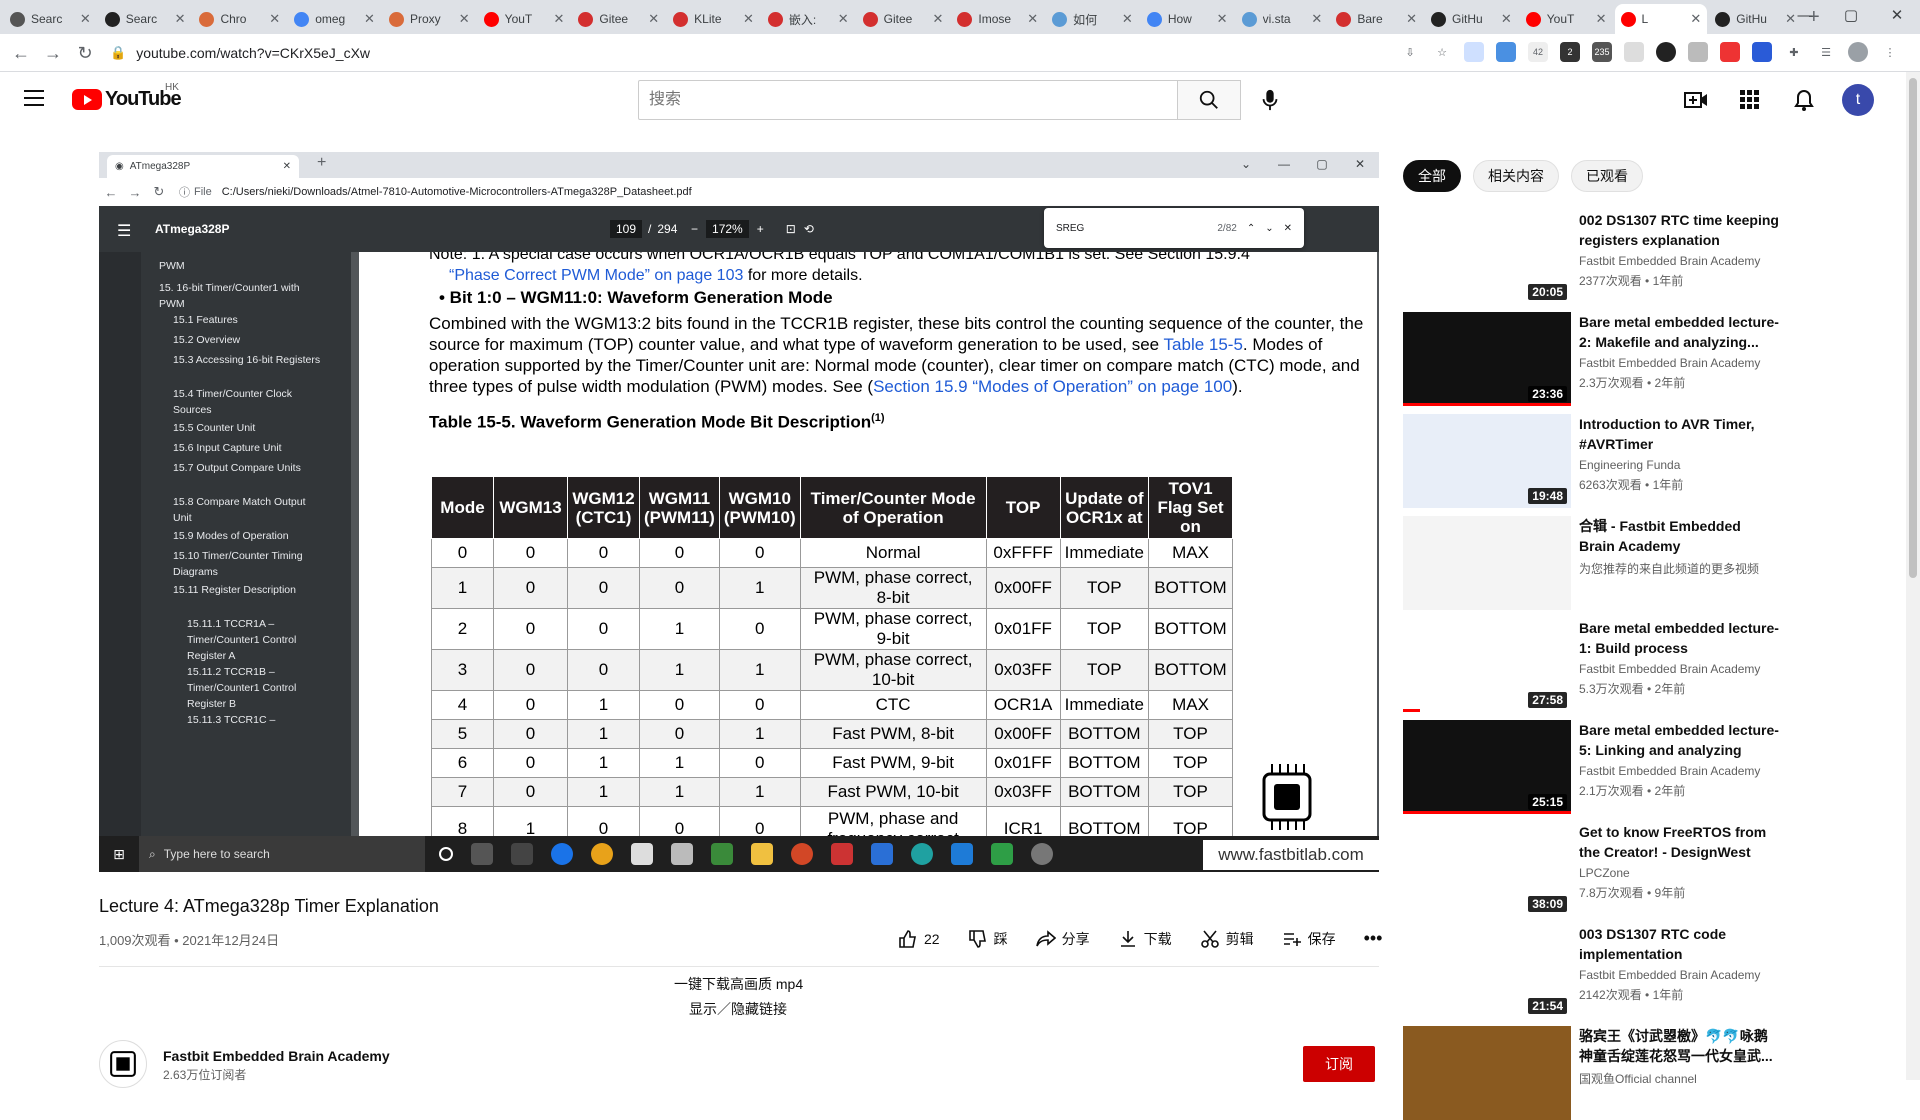  Describe the element at coordinates (248, 448) in the screenshot. I see `toc-item: 15.6 Input Capture Unit` at that location.